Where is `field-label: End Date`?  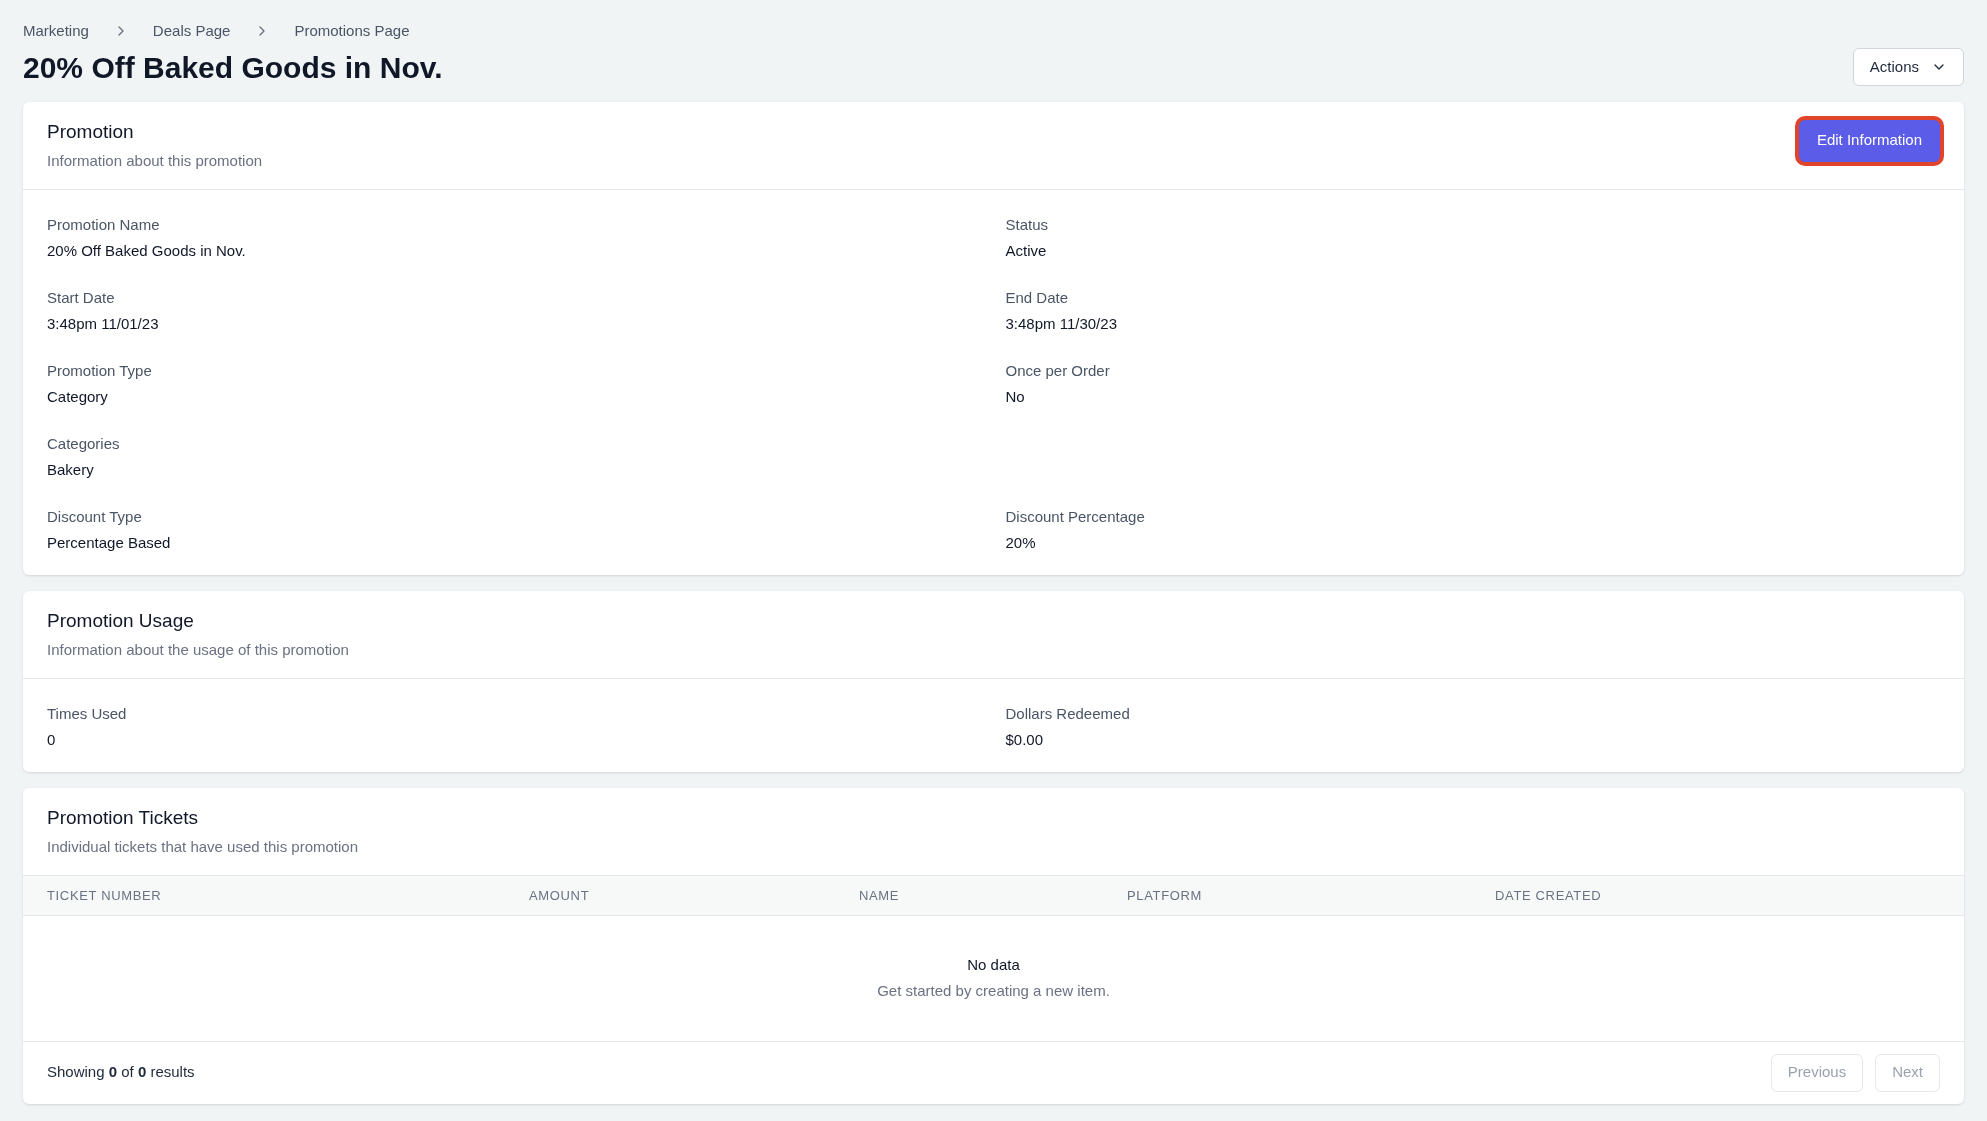 field-label: End Date is located at coordinates (1037, 297).